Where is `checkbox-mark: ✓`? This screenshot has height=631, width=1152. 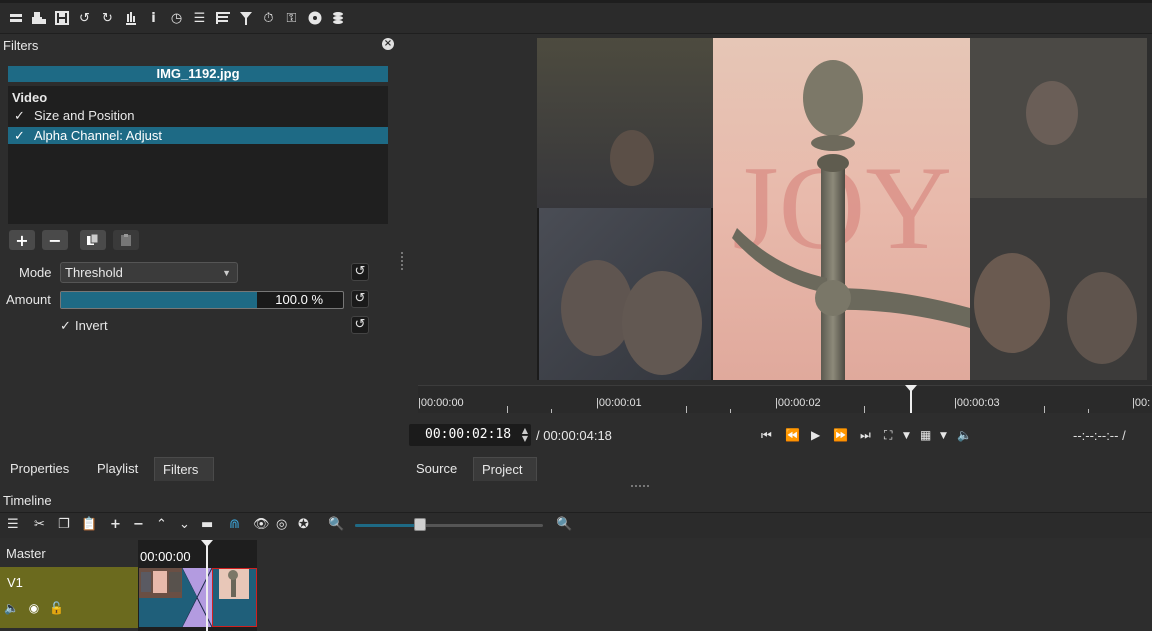 checkbox-mark: ✓ is located at coordinates (65, 326).